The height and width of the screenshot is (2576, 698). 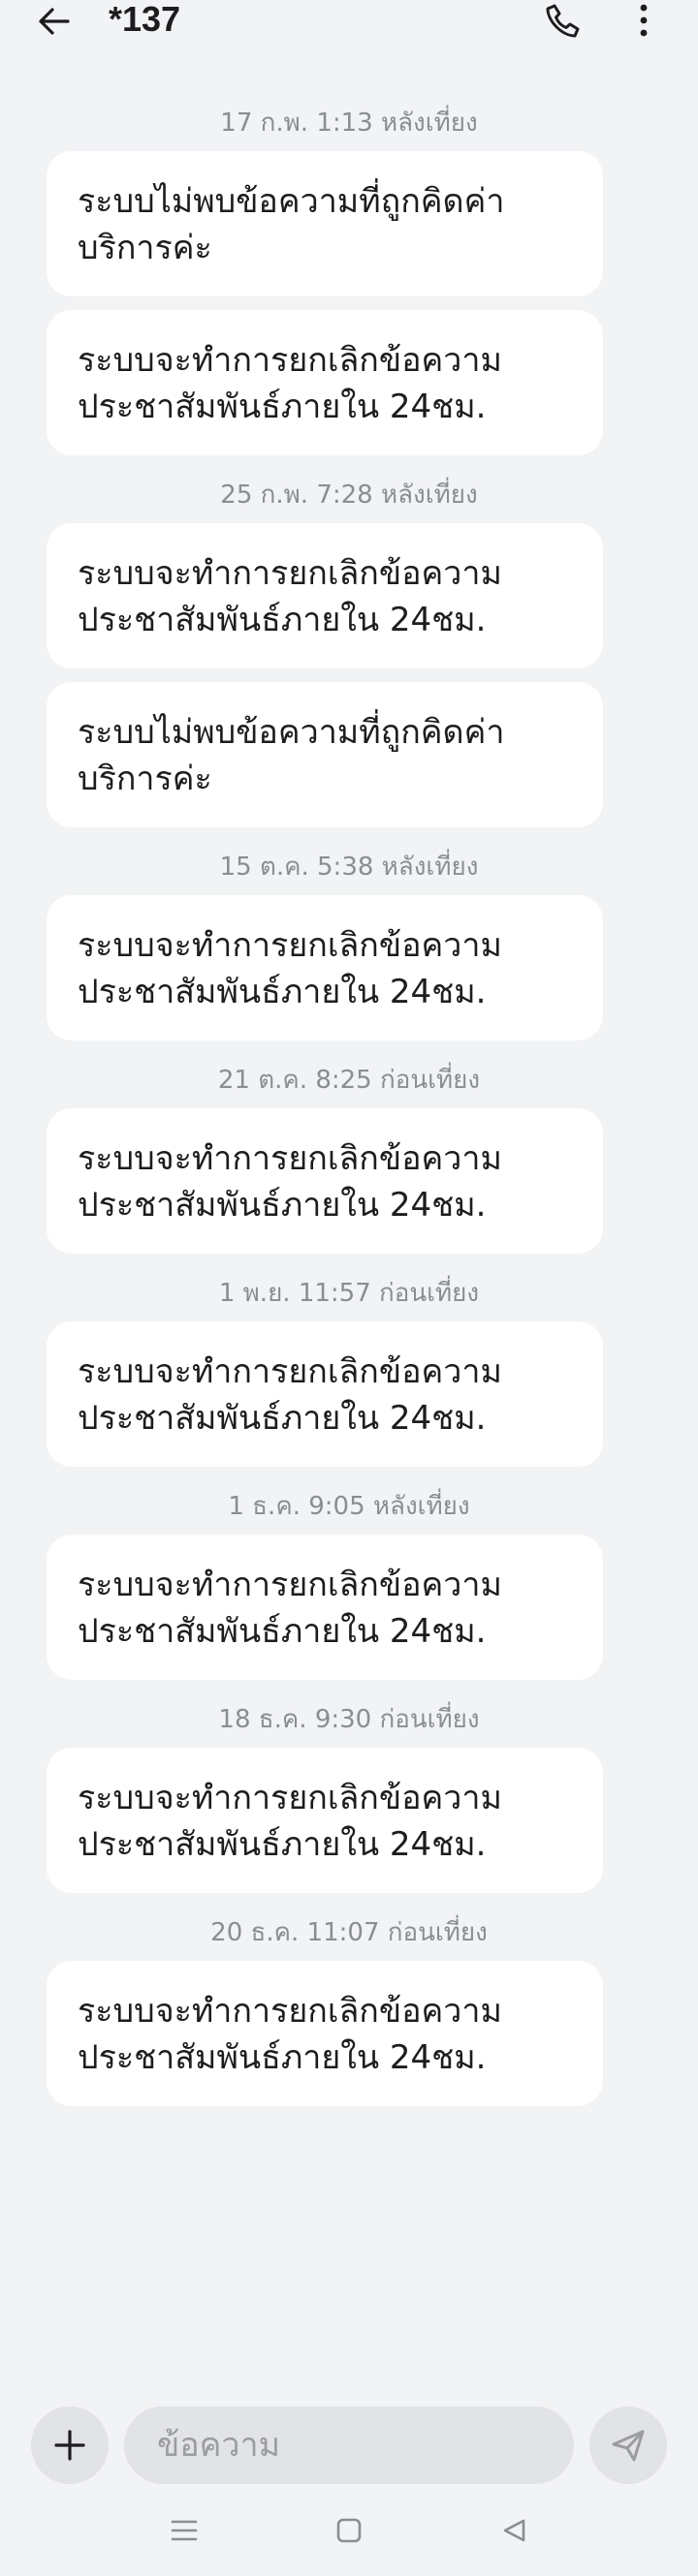 I want to click on nav-menu-button, so click(x=184, y=2530).